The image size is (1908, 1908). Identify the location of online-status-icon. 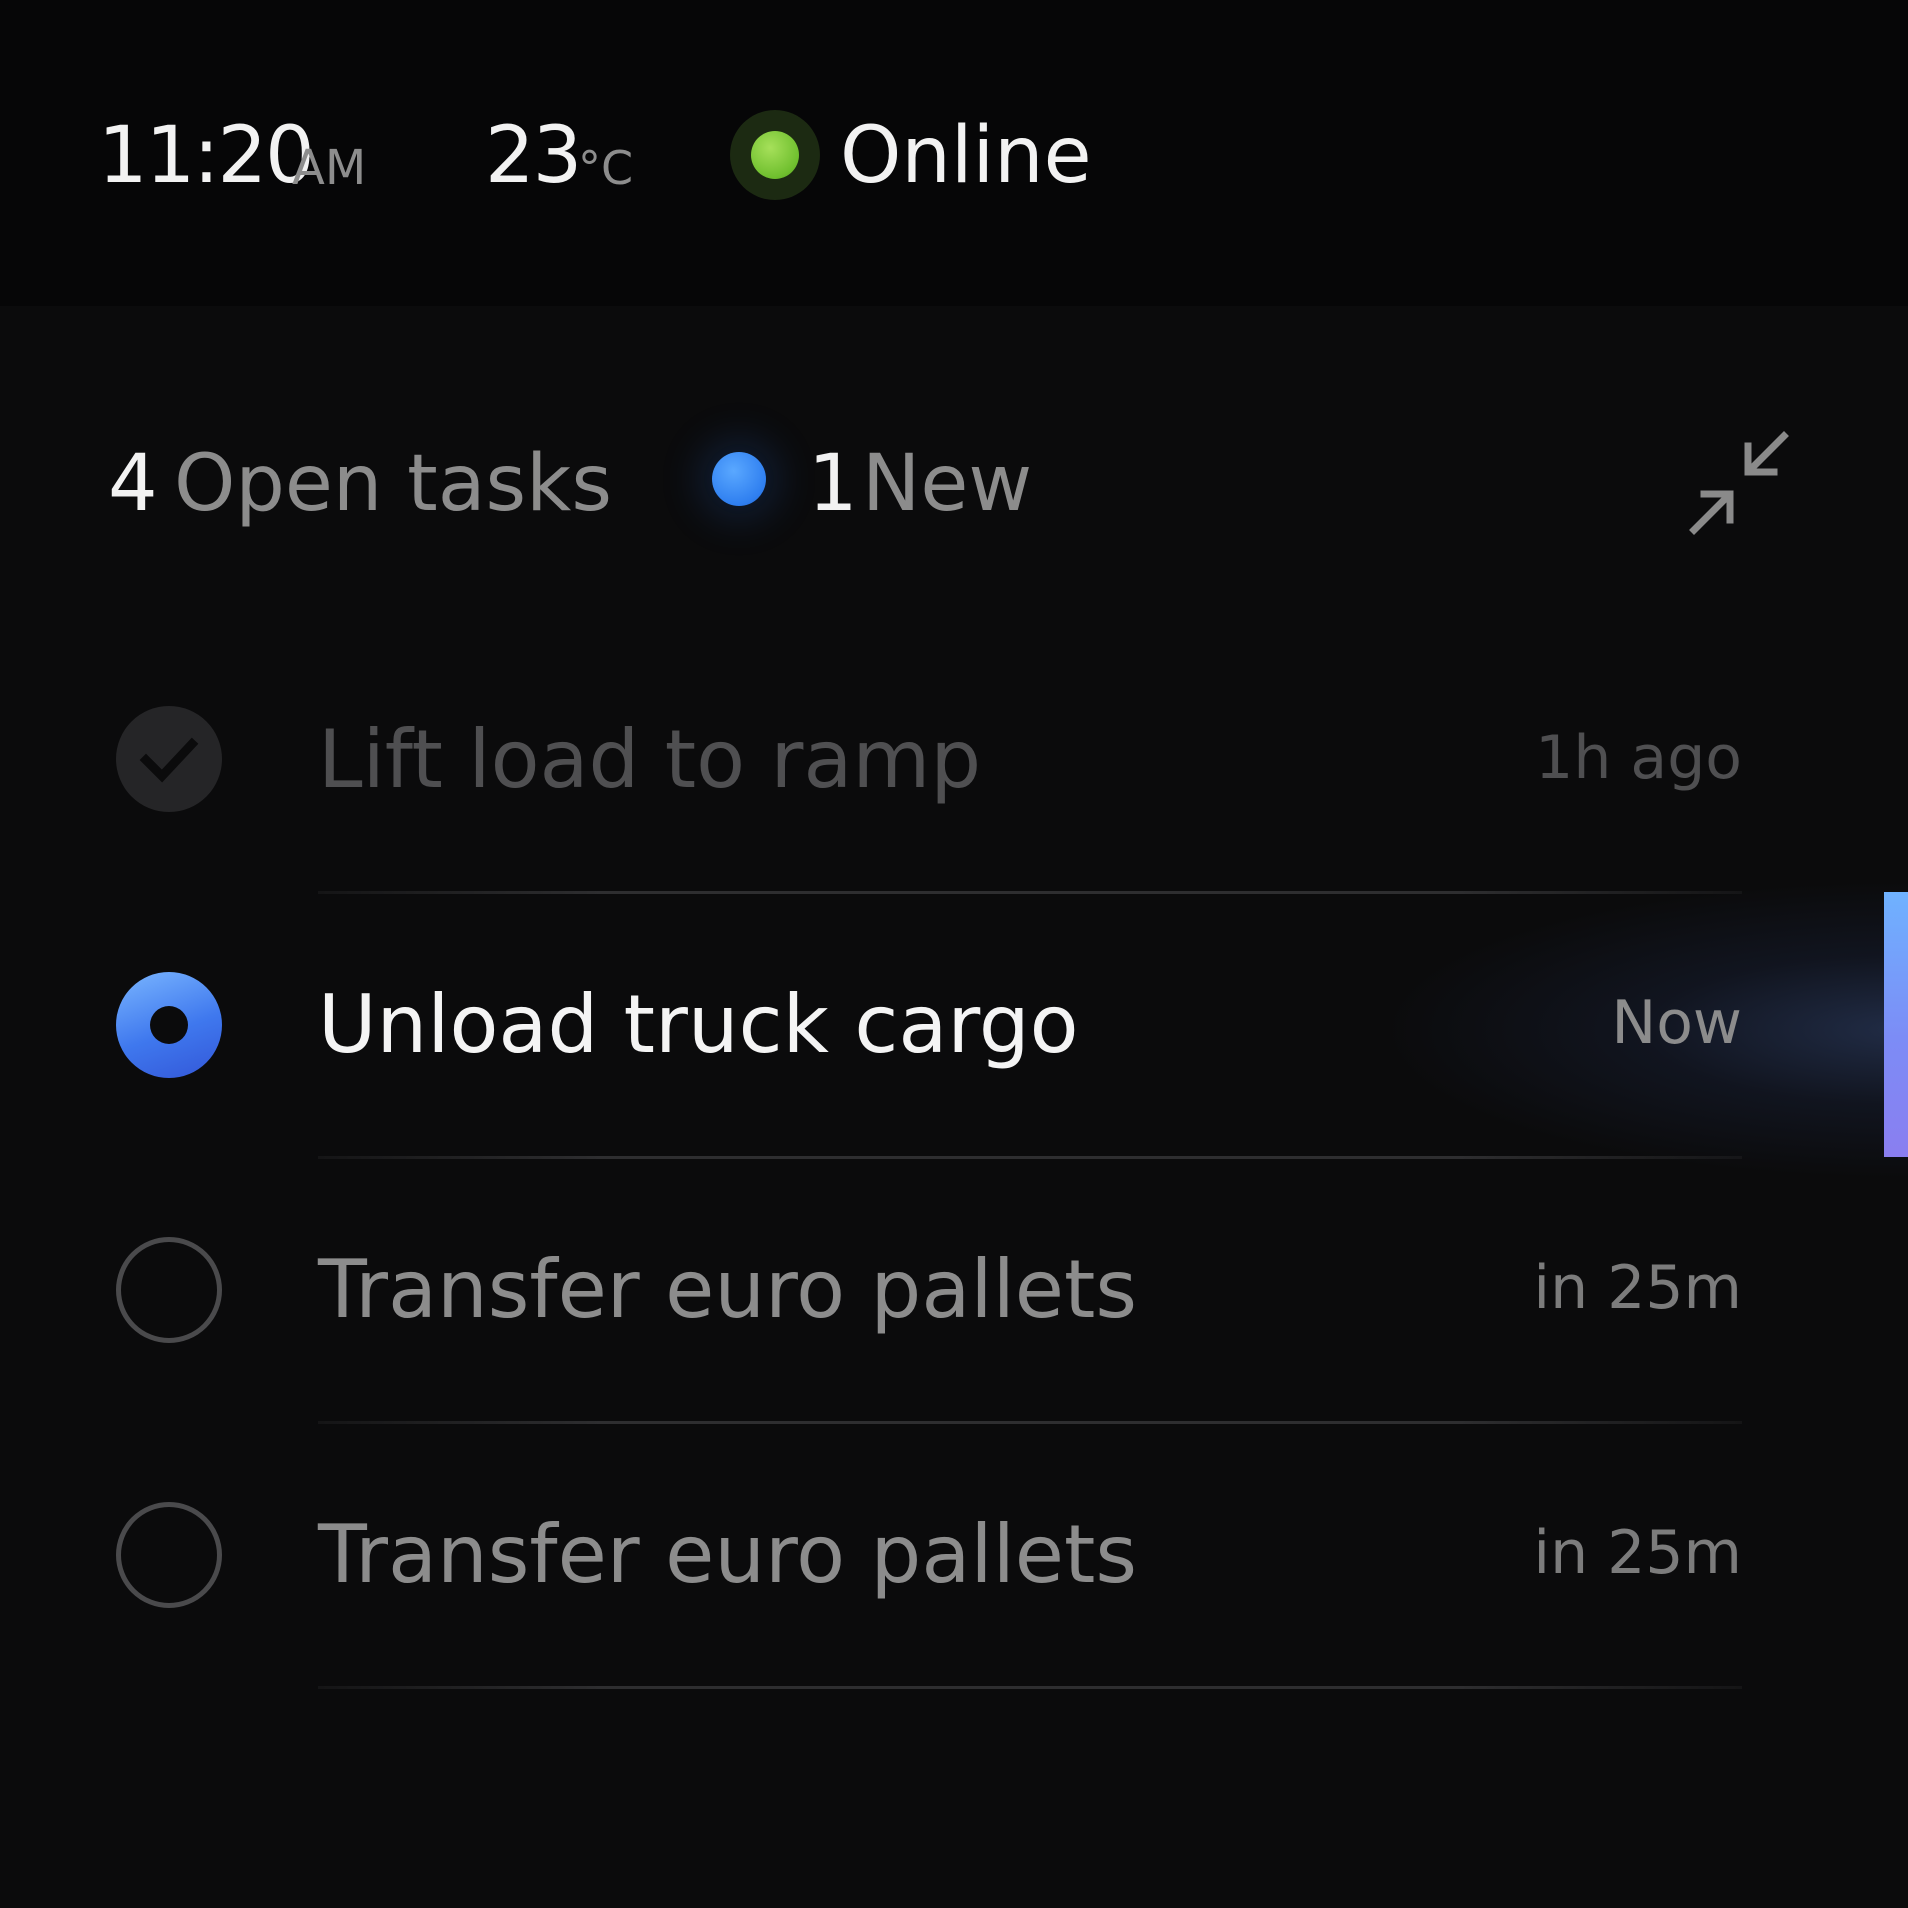
(775, 155).